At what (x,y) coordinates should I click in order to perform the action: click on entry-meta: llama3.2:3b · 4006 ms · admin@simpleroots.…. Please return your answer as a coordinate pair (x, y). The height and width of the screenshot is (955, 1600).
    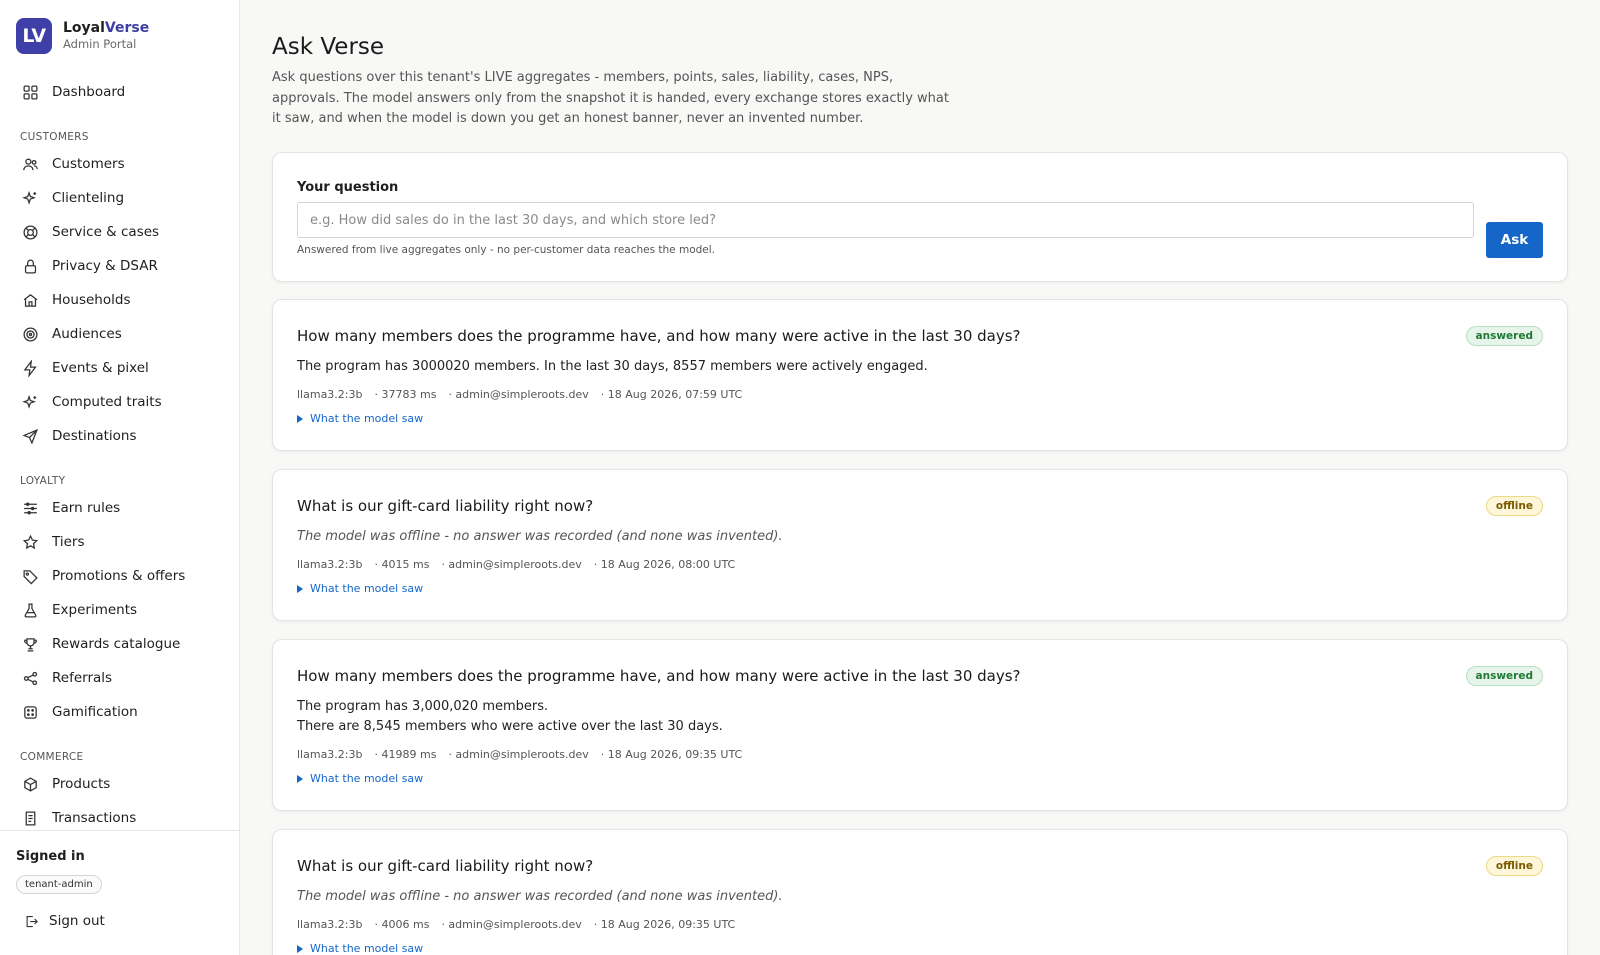
    Looking at the image, I should click on (522, 924).